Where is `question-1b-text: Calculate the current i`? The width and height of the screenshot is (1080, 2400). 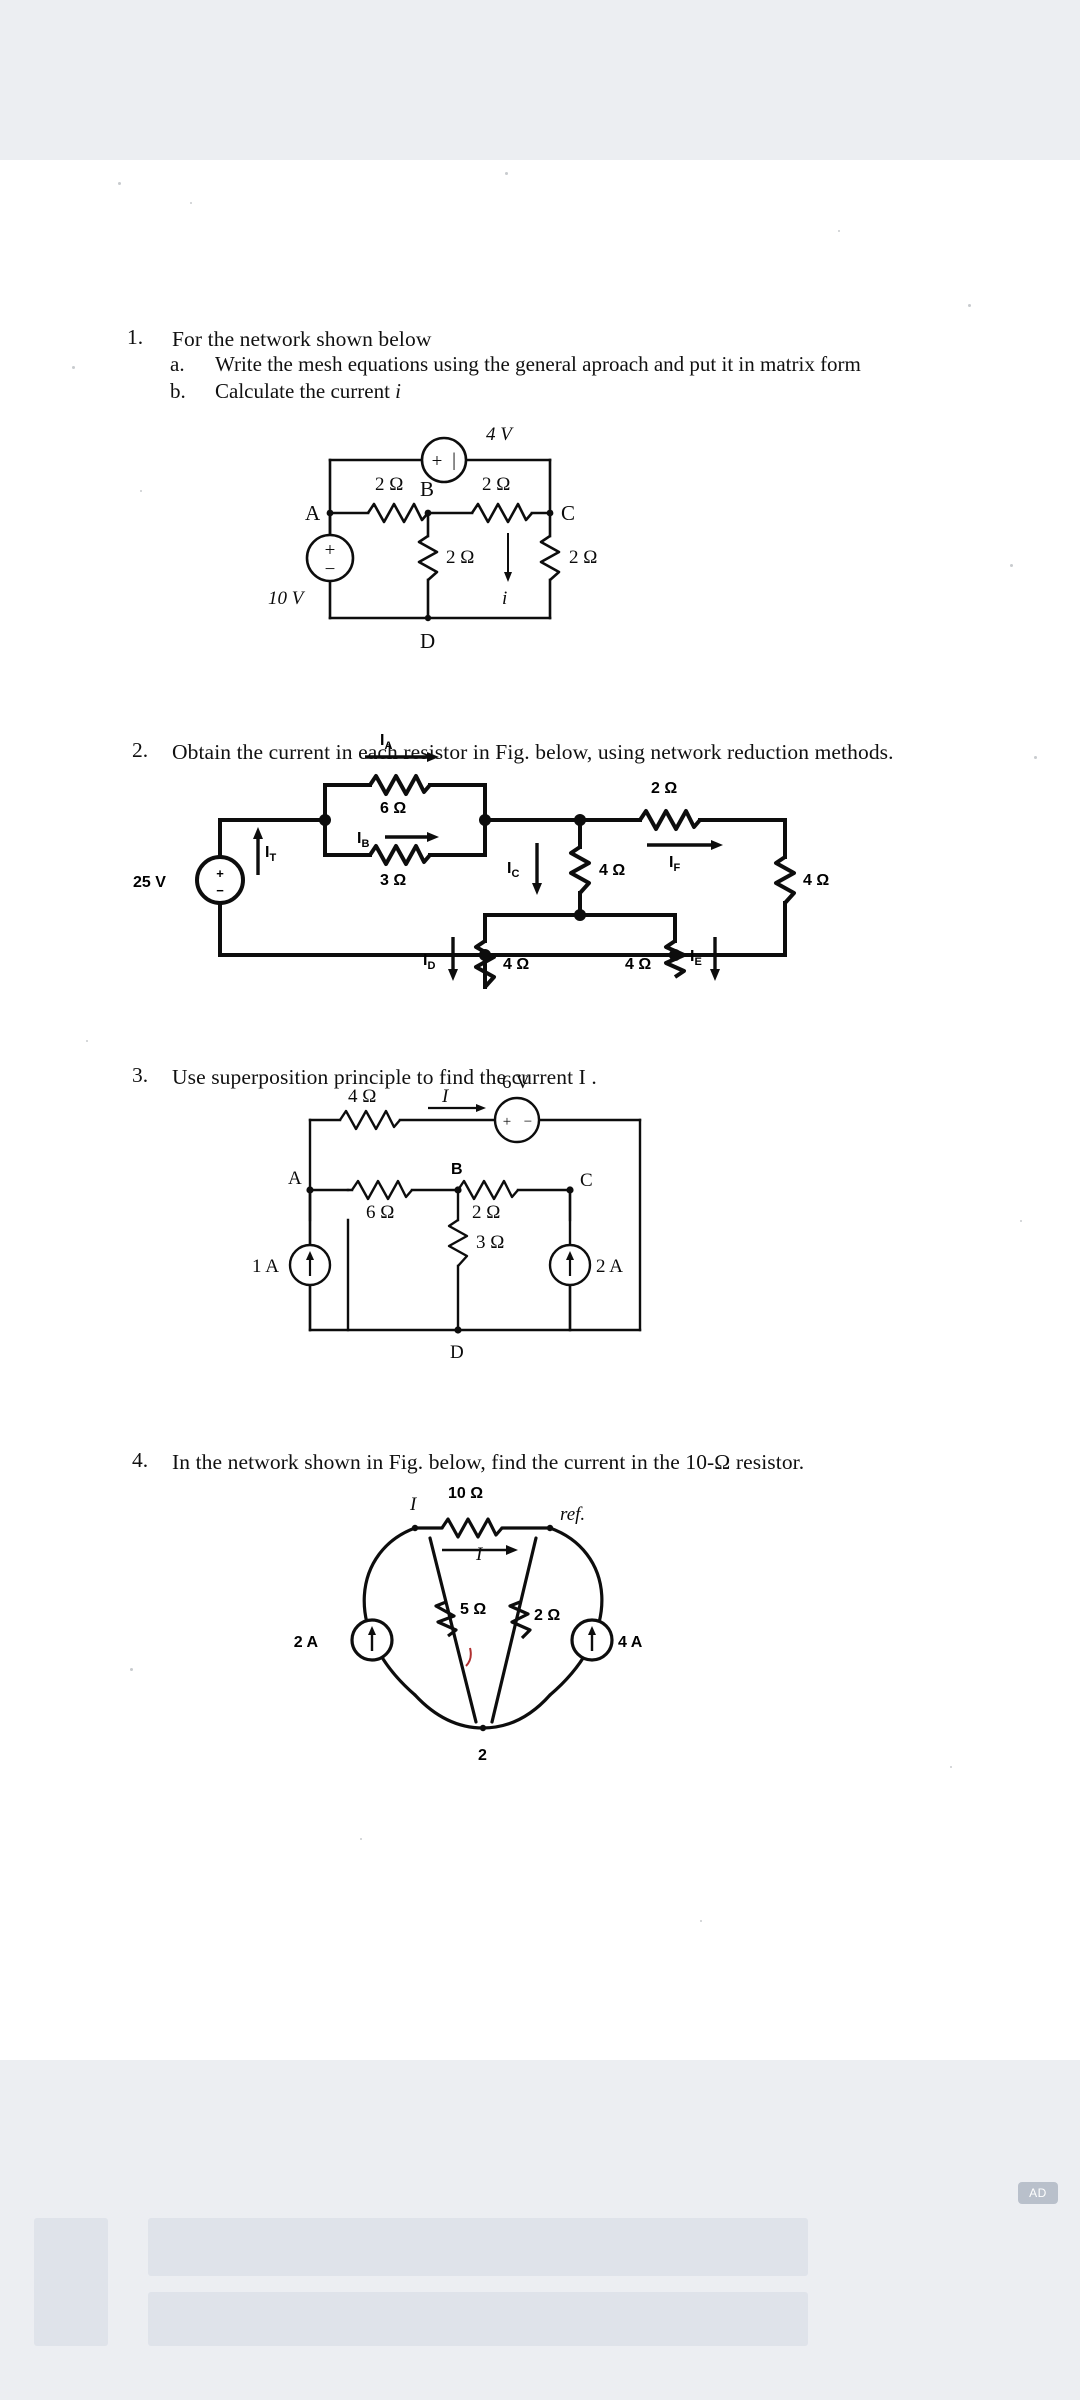
question-1b-text: Calculate the current i is located at coordinates (308, 391).